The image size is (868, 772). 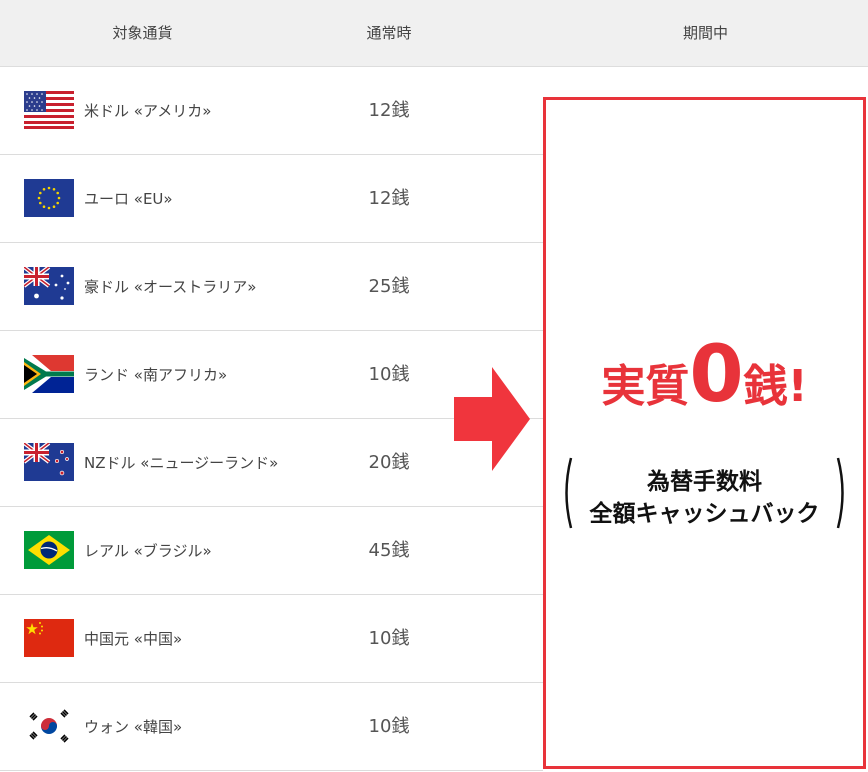 I want to click on currency-name: ランド «南アフリカ», so click(x=156, y=375).